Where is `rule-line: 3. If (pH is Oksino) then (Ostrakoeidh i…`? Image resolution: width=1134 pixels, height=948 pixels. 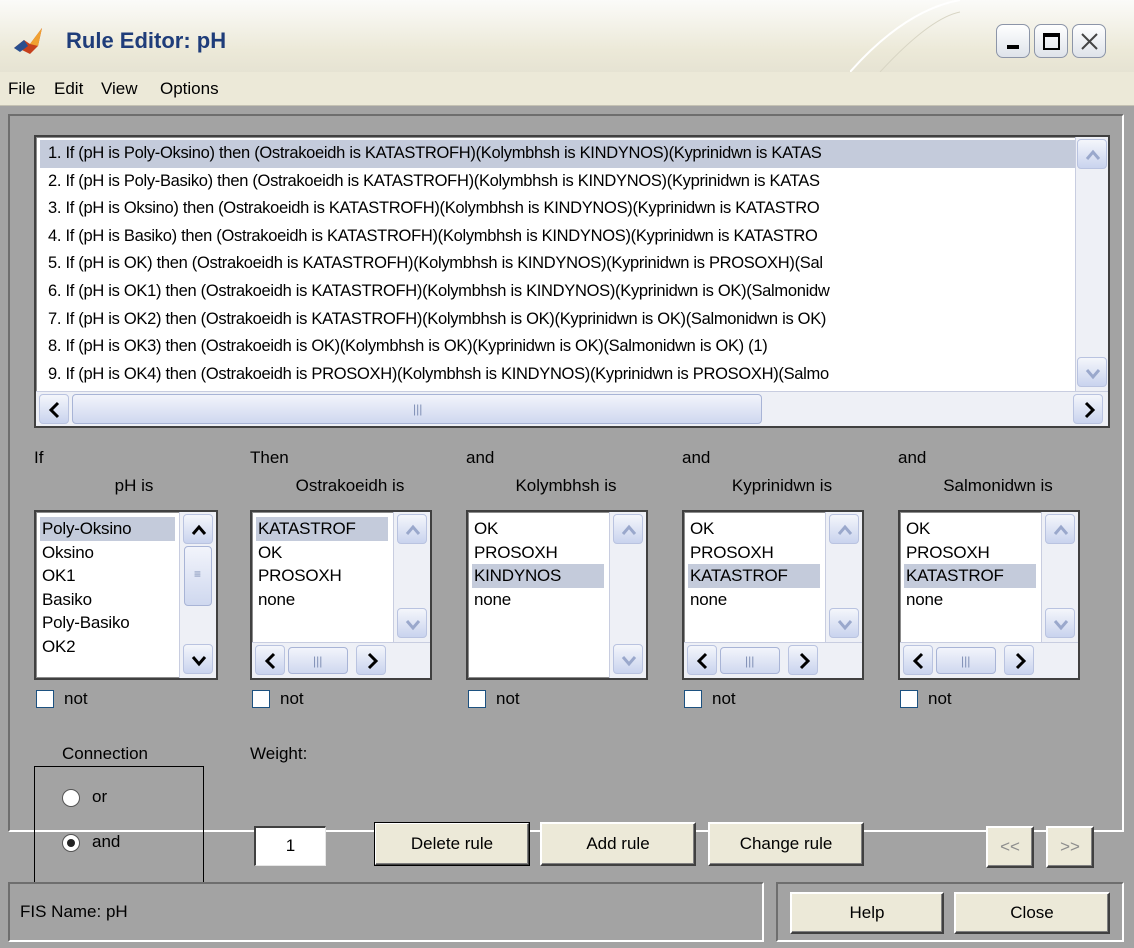 rule-line: 3. If (pH is Oksino) then (Ostrakoeidh i… is located at coordinates (557, 209).